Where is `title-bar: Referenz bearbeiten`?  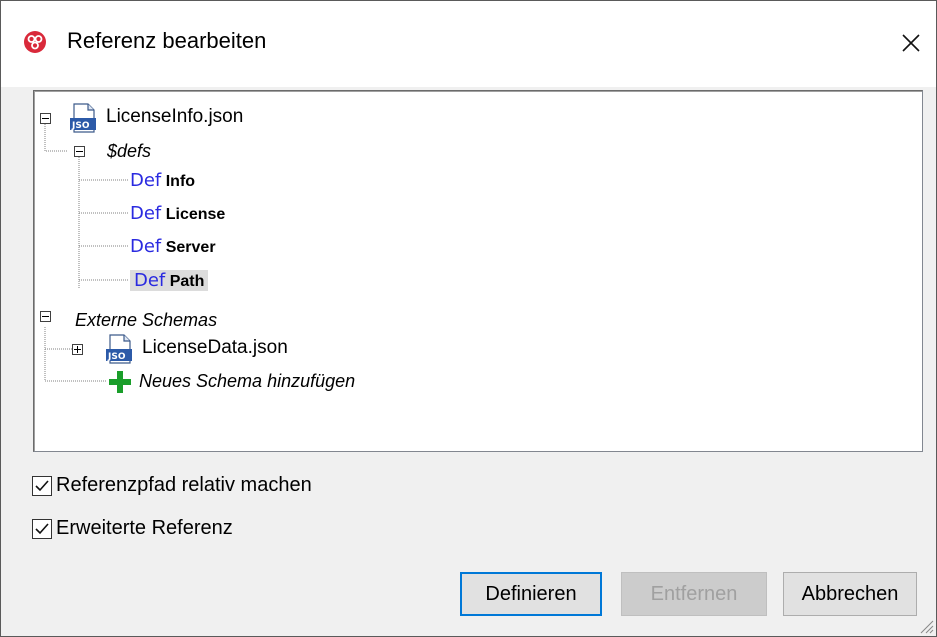 title-bar: Referenz bearbeiten is located at coordinates (468, 44).